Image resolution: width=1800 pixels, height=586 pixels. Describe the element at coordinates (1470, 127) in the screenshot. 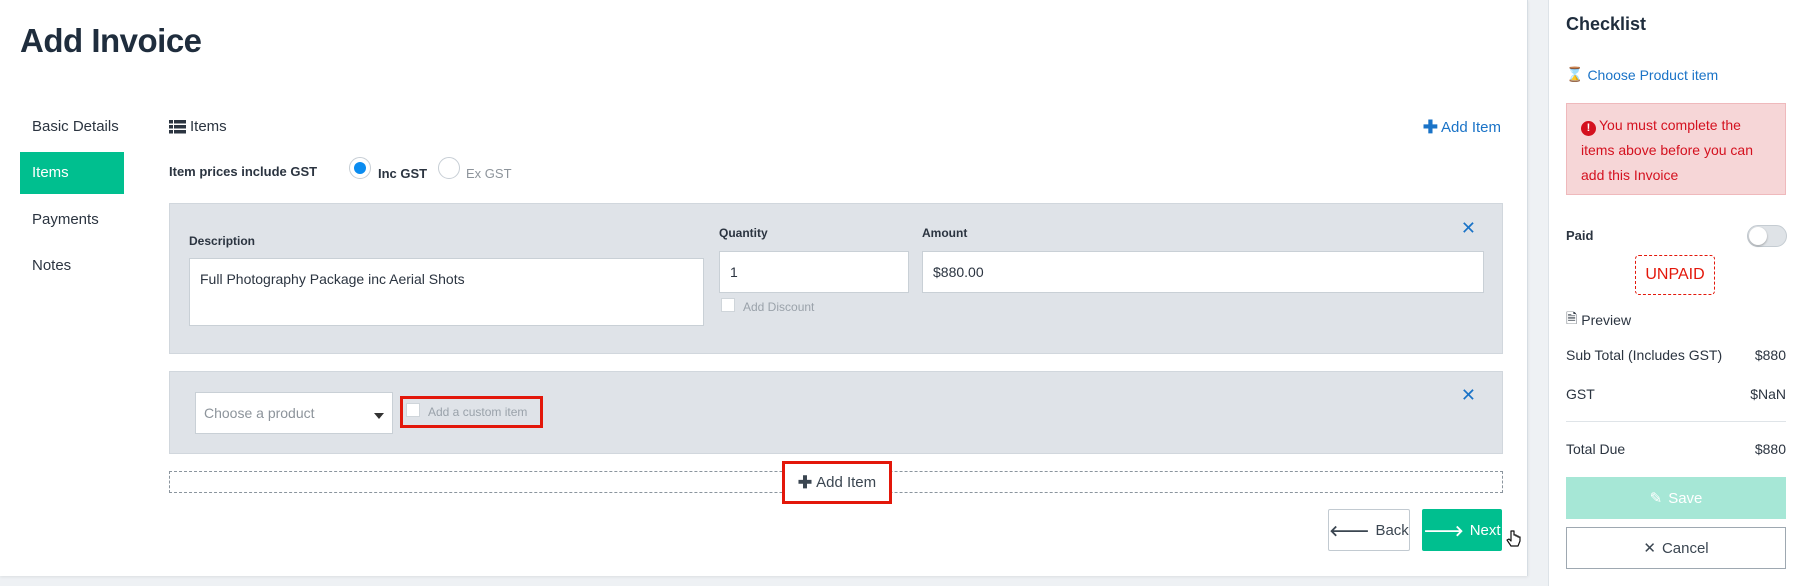

I see `add-item-top-label: Add Item` at that location.